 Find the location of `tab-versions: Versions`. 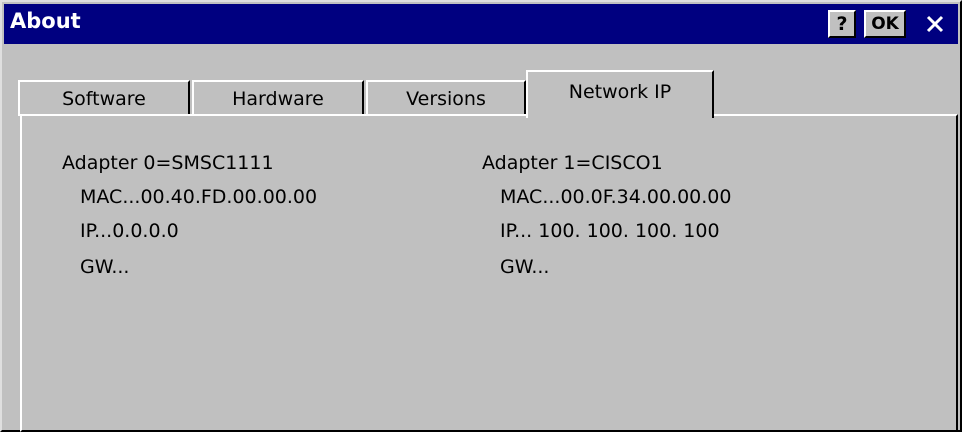

tab-versions: Versions is located at coordinates (446, 98).